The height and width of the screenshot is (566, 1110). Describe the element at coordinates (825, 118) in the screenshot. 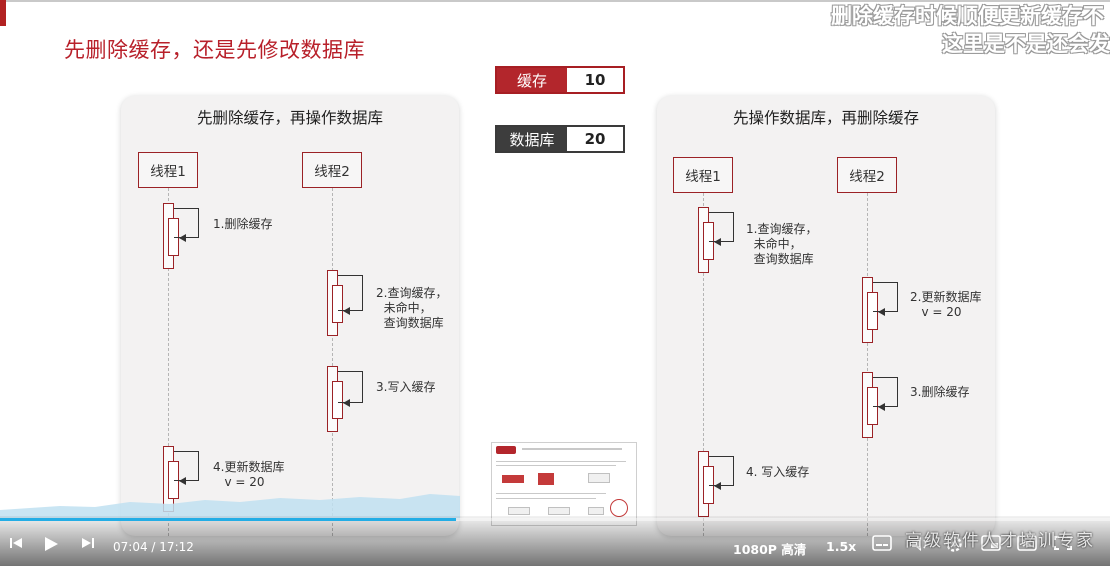

I see `right-panel-title: 先操作数据库，再删除缓存` at that location.